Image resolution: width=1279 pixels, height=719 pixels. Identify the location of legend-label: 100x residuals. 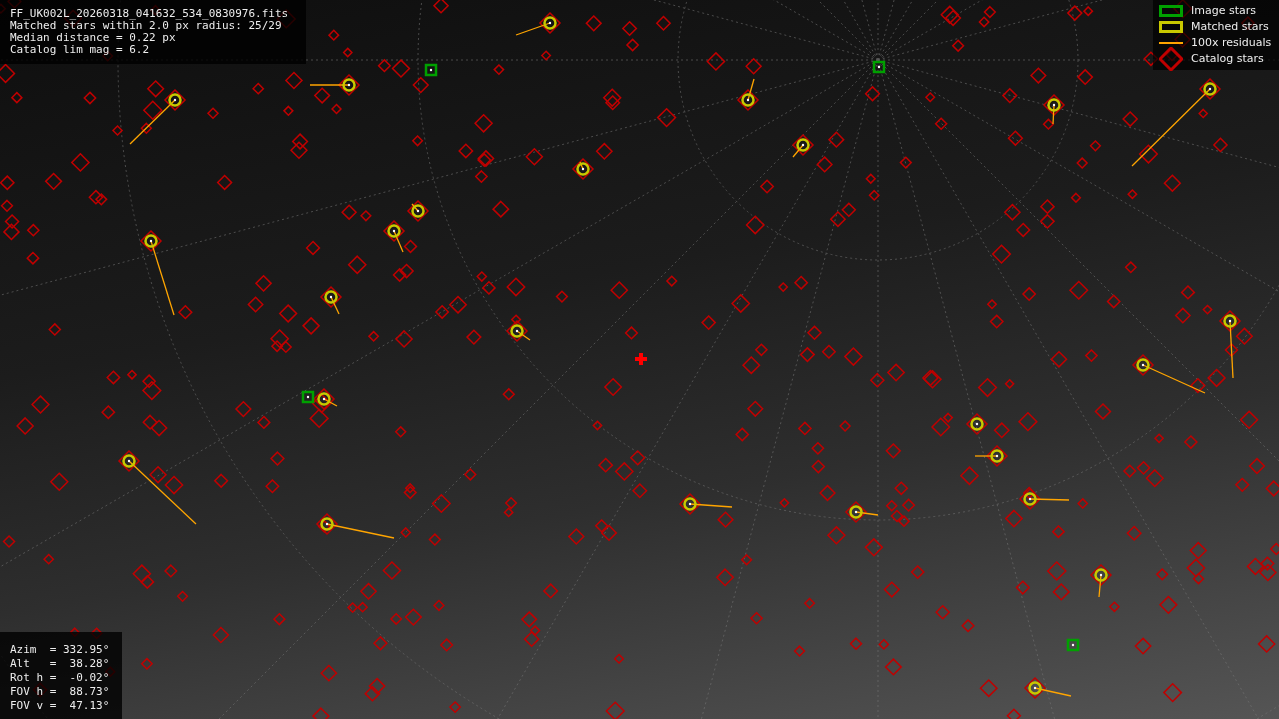
(1231, 42).